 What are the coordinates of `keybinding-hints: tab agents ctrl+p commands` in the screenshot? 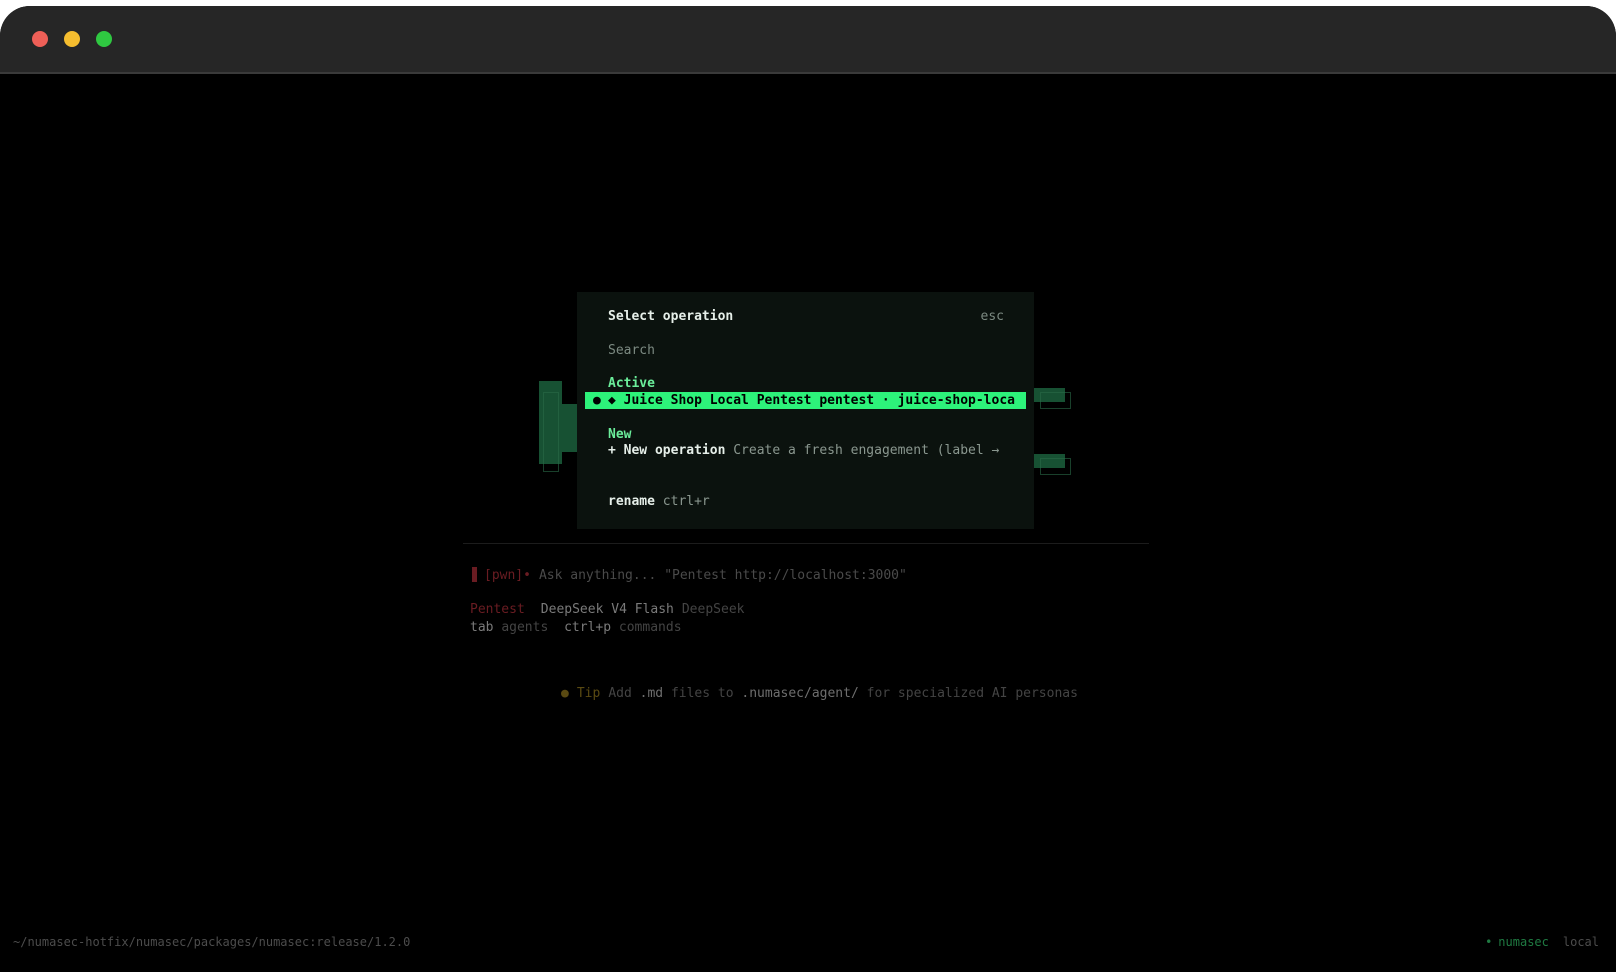 It's located at (576, 627).